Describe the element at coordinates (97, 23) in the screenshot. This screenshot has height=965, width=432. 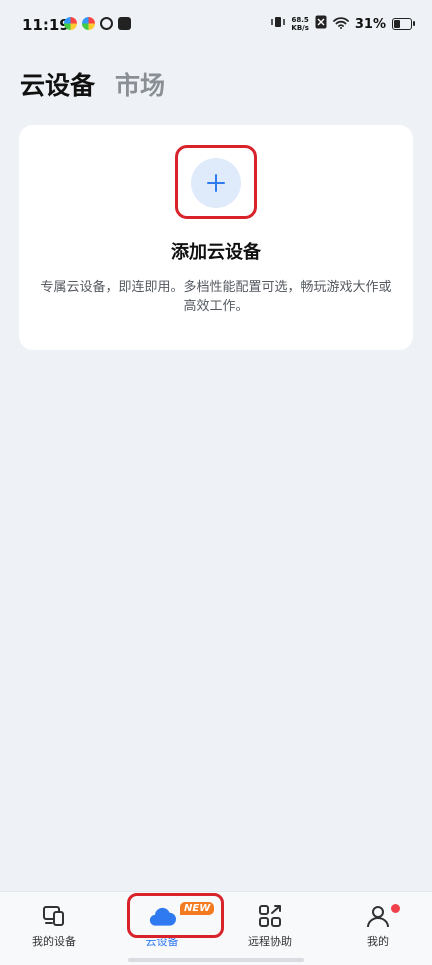
I see `notification-icons` at that location.